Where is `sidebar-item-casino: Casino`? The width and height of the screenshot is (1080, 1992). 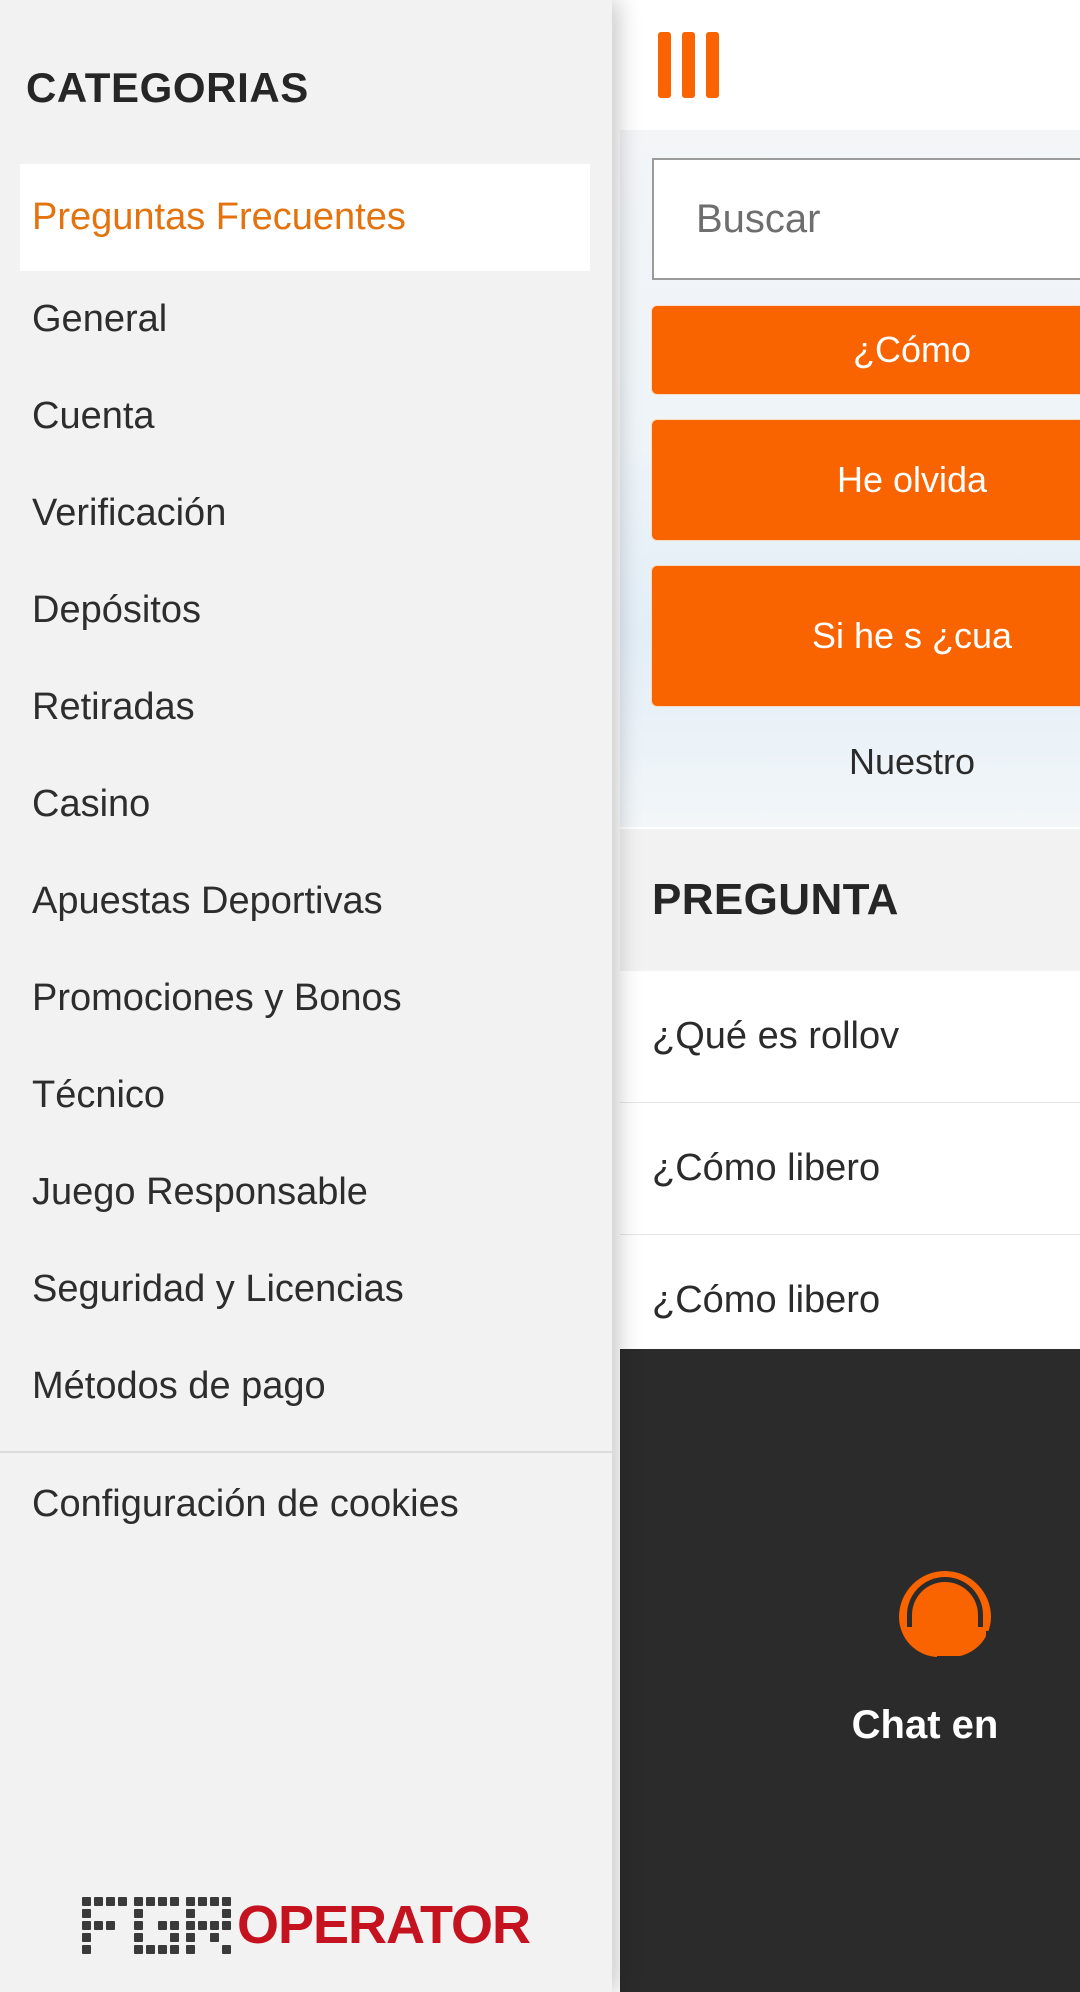 sidebar-item-casino: Casino is located at coordinates (306, 804).